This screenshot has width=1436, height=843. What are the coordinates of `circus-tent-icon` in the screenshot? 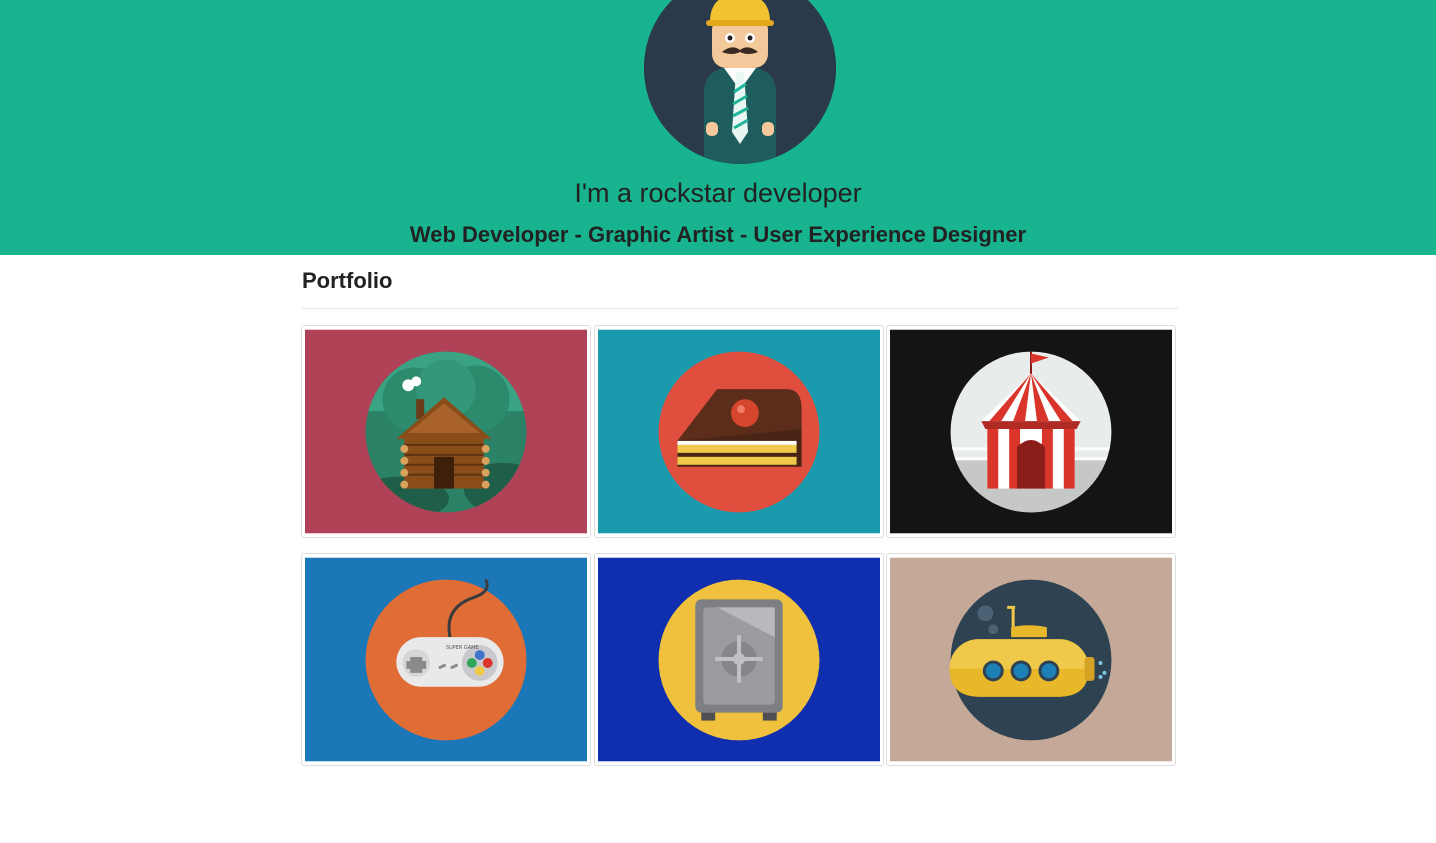 It's located at (1031, 431).